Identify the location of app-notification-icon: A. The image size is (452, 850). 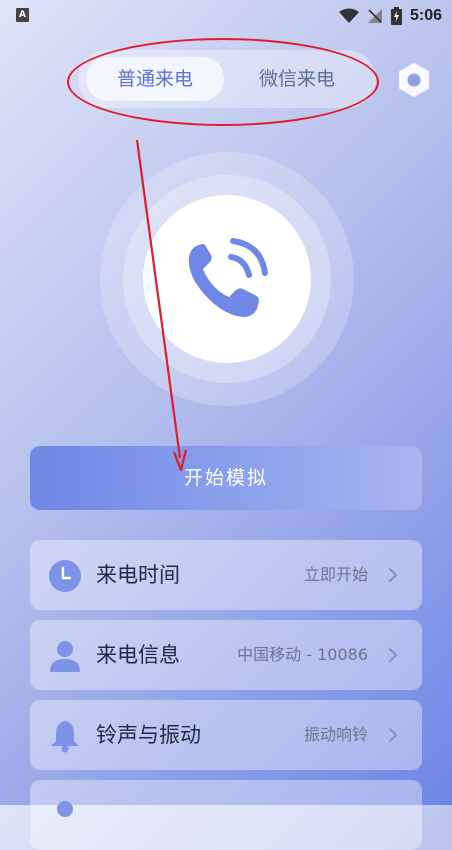
(22, 15).